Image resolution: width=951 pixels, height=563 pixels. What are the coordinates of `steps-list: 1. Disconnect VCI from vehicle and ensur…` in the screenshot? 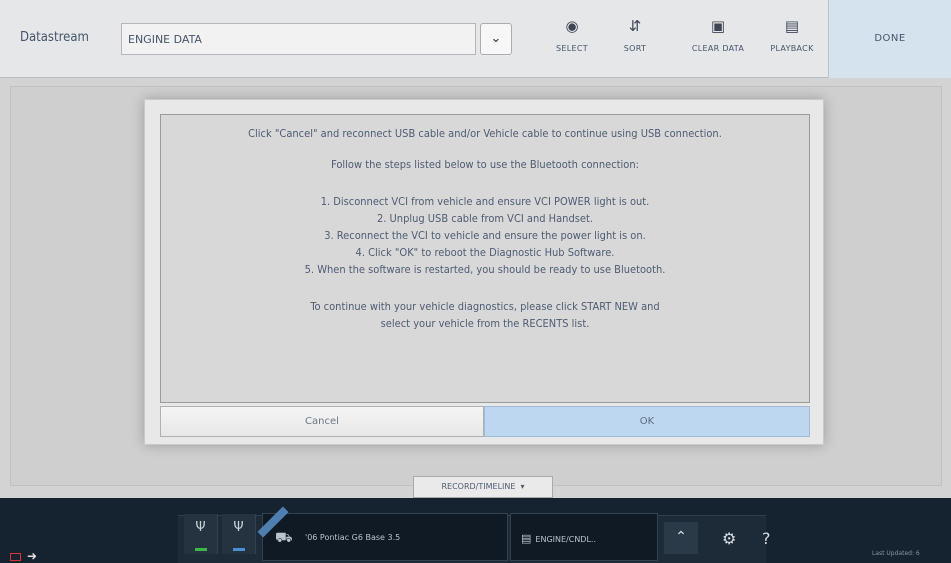 It's located at (485, 235).